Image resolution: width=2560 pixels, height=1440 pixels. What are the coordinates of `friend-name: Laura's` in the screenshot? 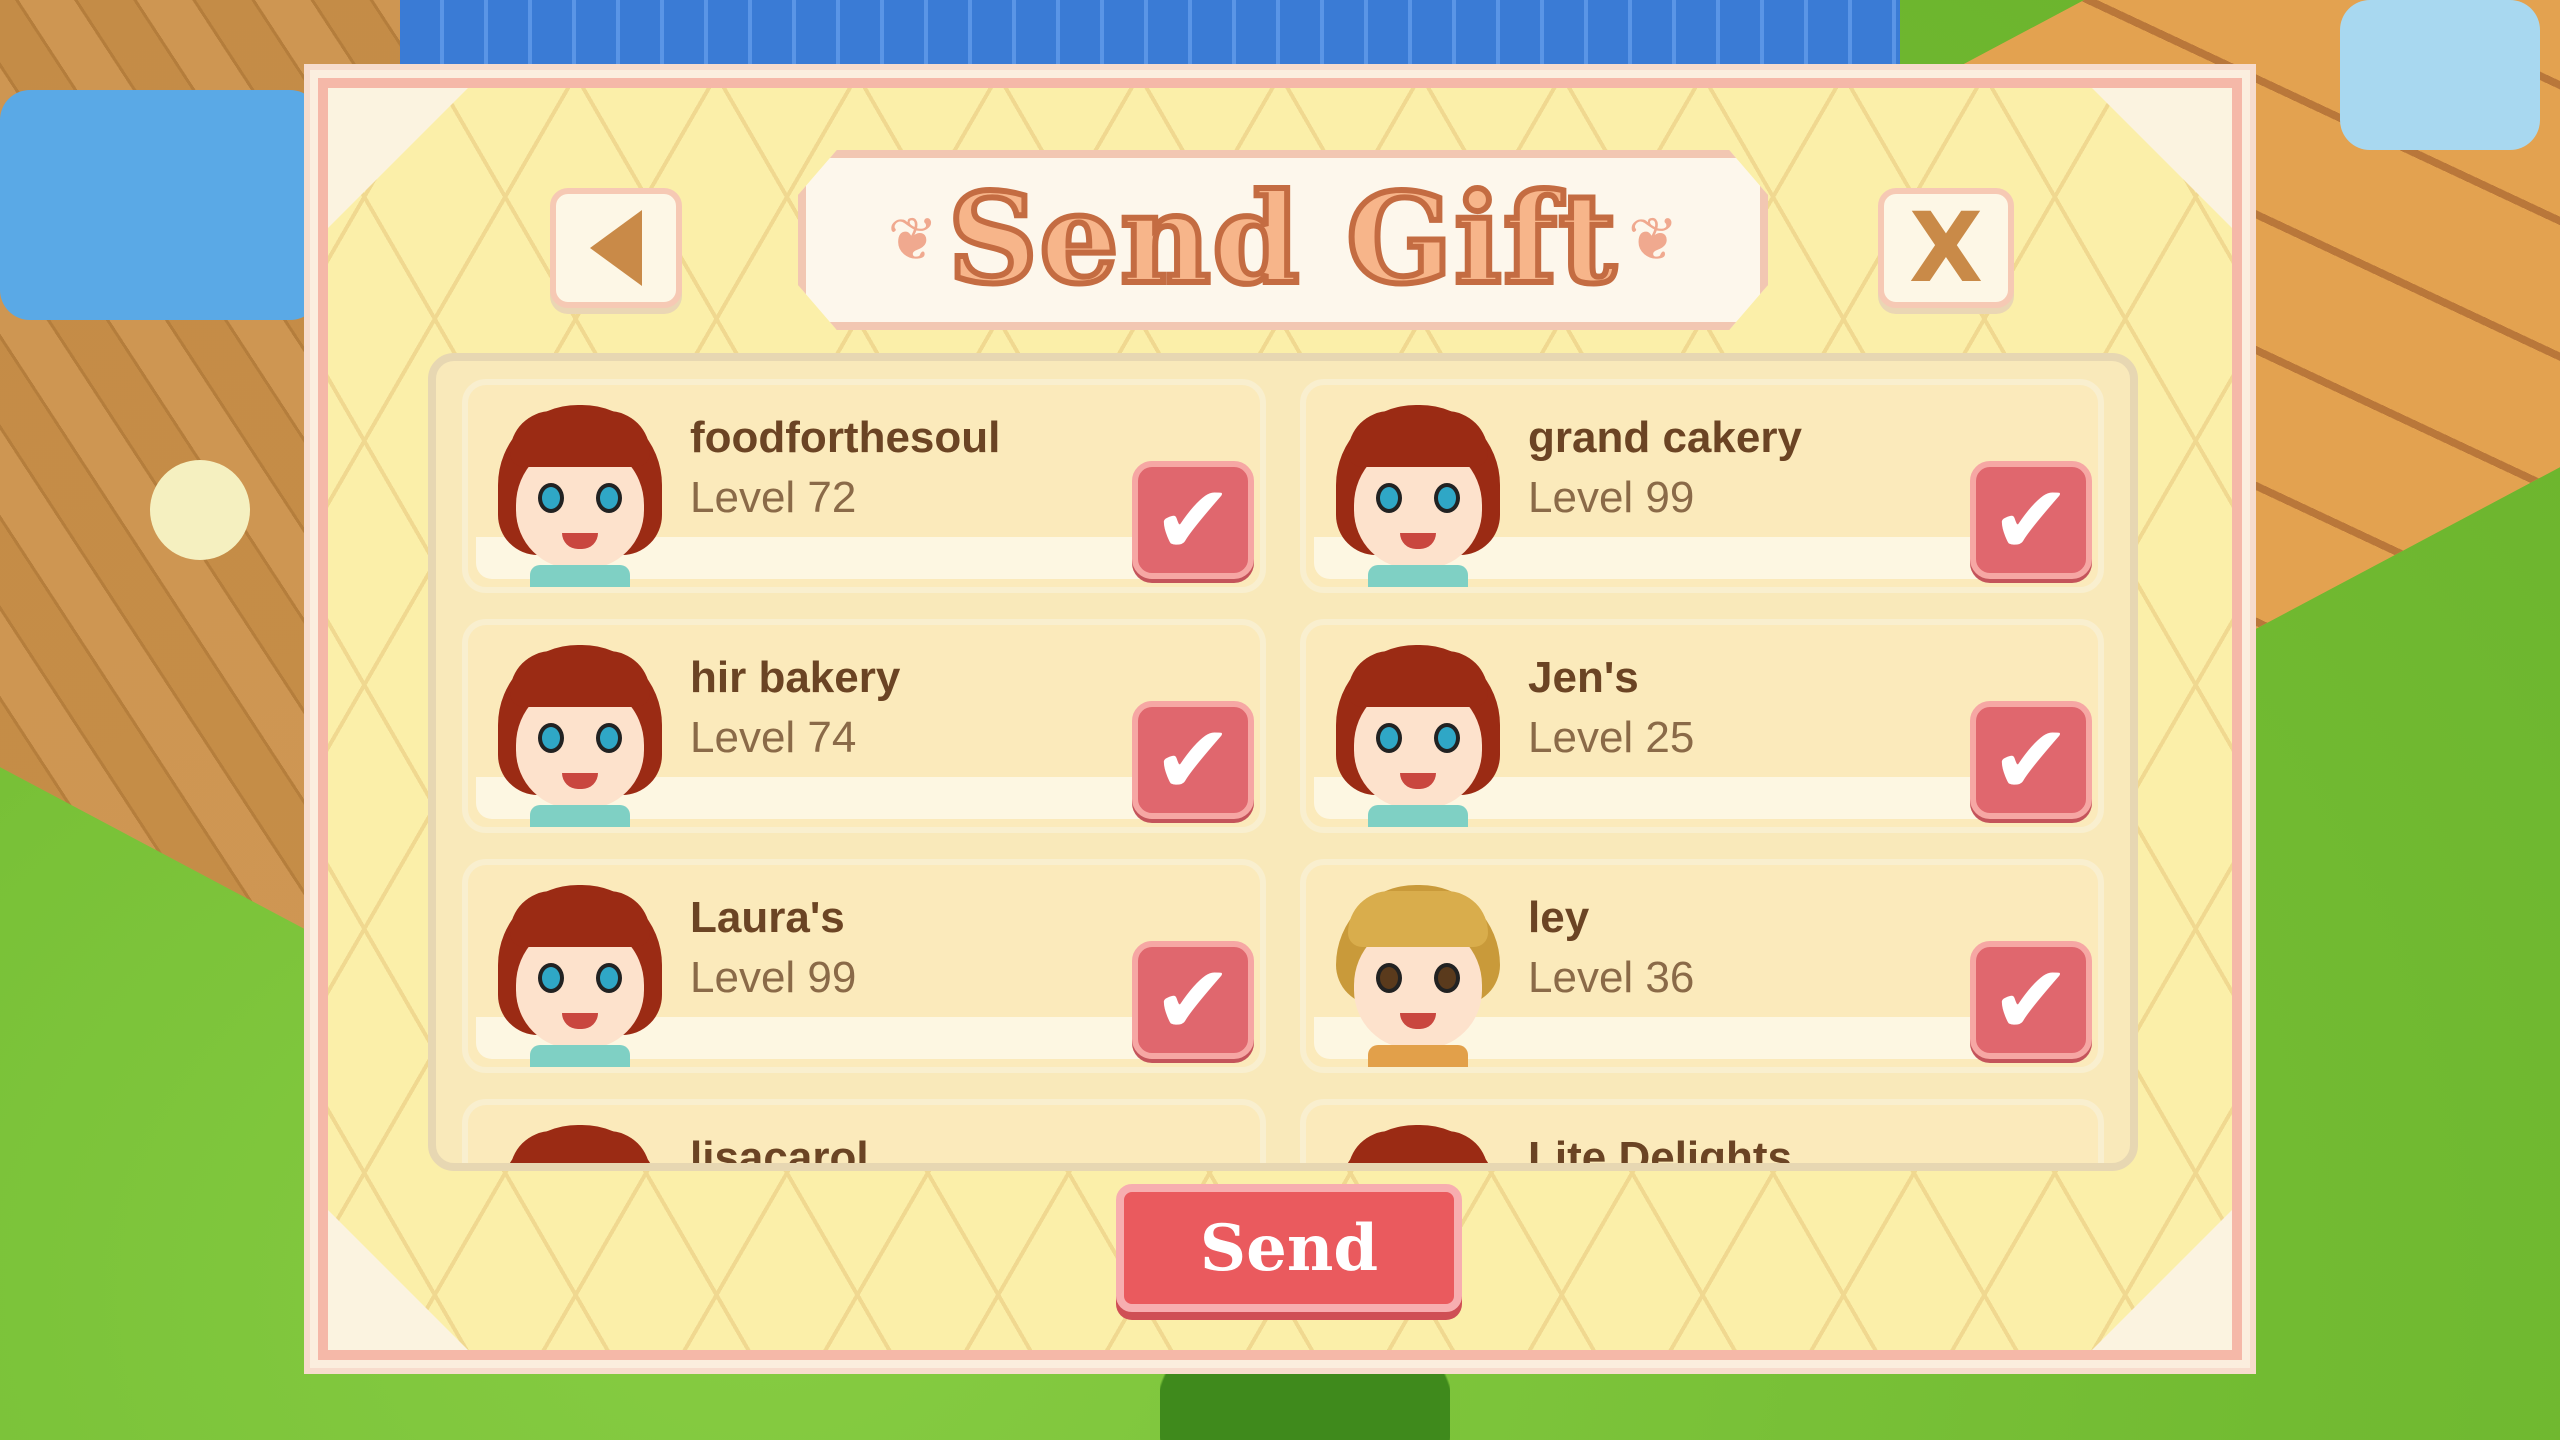 It's located at (767, 917).